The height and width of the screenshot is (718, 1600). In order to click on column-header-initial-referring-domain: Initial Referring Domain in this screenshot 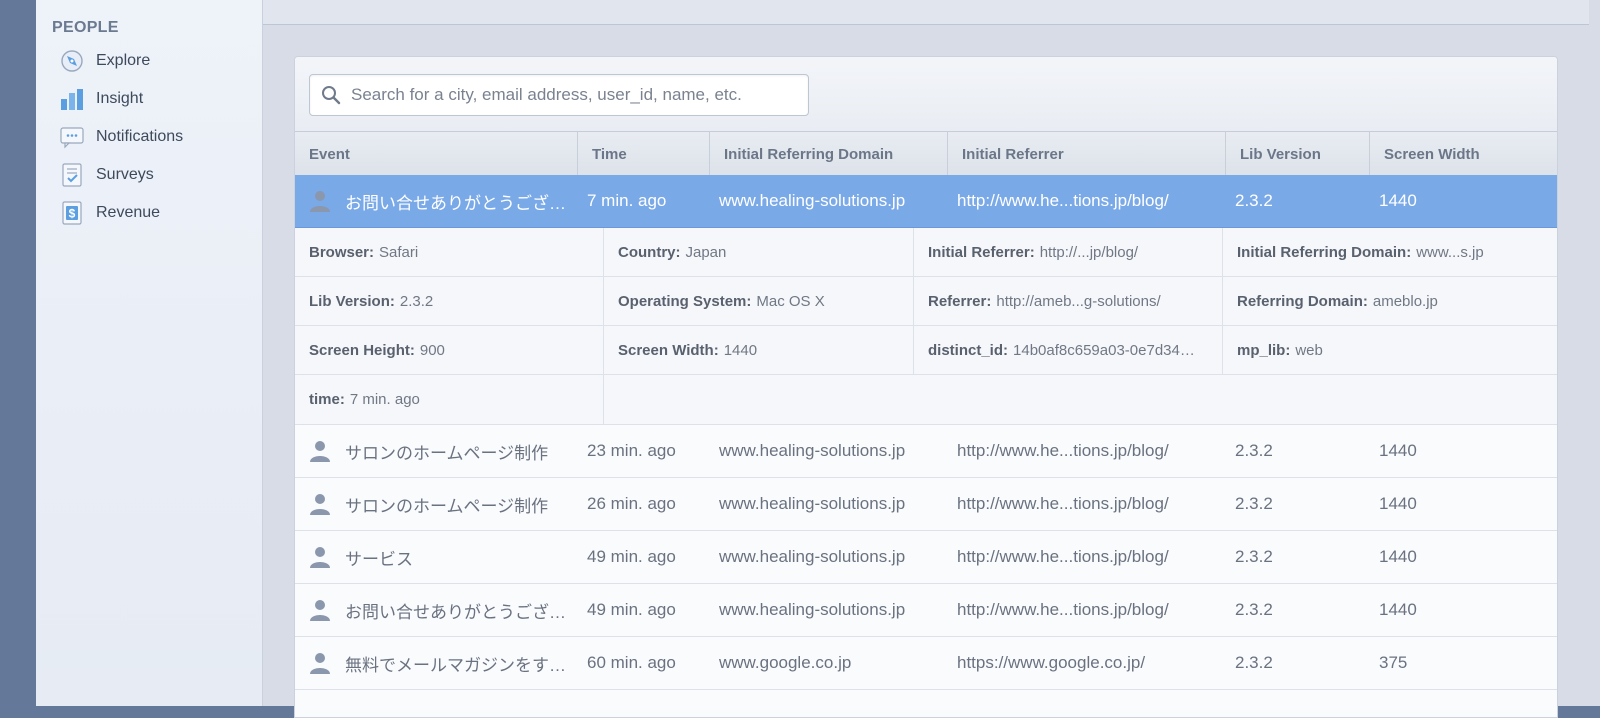, I will do `click(829, 154)`.